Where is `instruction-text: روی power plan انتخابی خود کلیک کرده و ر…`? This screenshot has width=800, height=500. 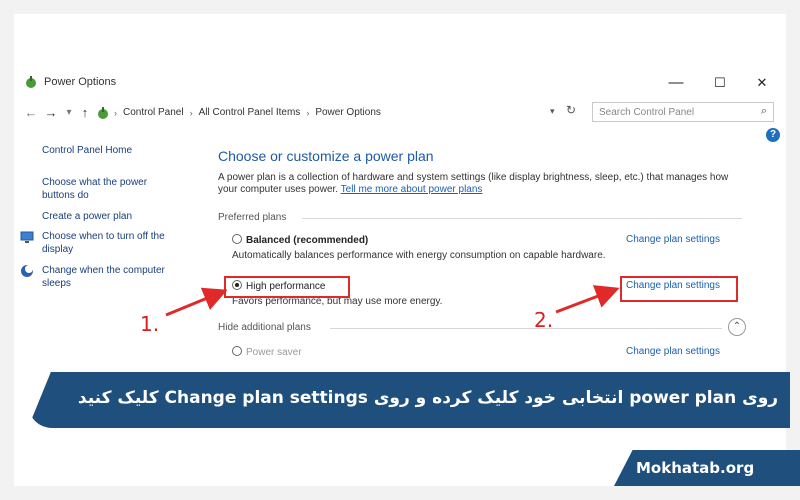 instruction-text: روی power plan انتخابی خود کلیک کرده و ر… is located at coordinates (428, 398).